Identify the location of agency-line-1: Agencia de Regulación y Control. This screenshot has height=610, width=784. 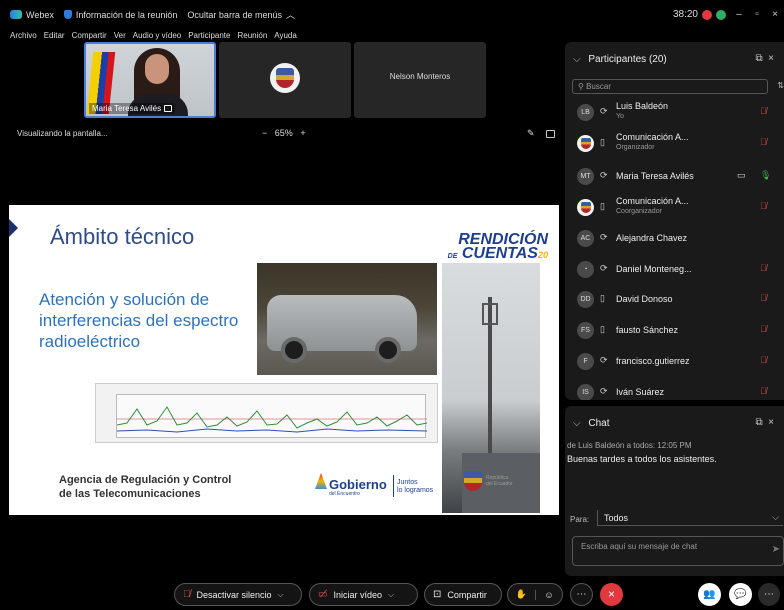
(145, 480).